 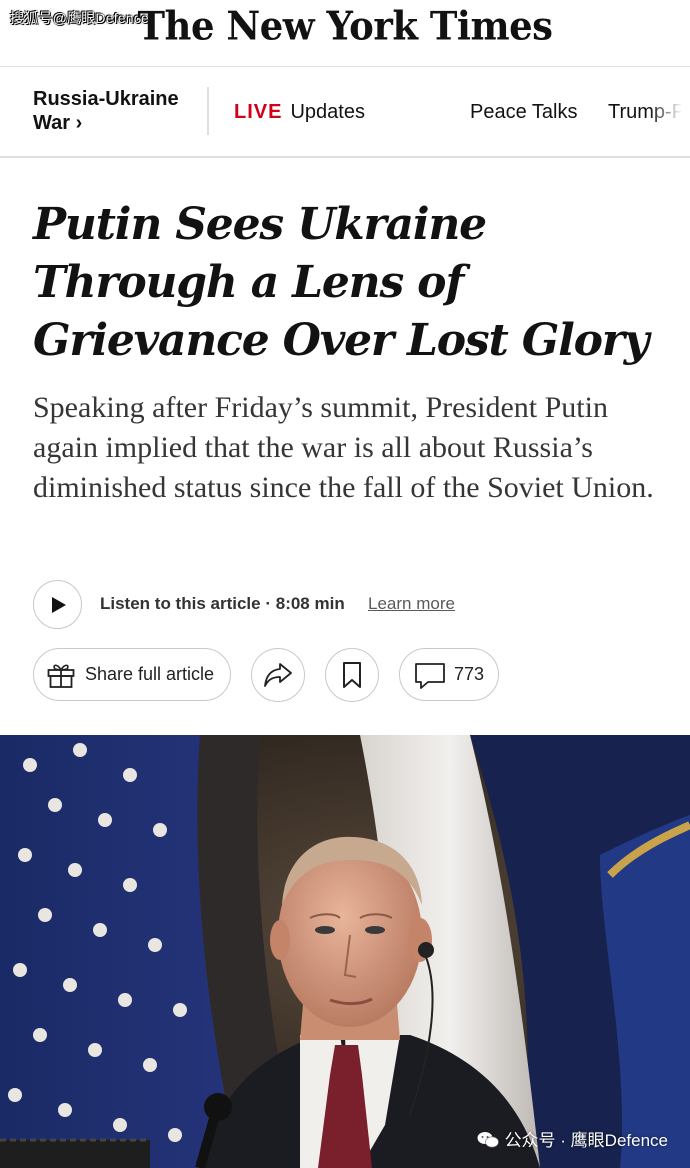 What do you see at coordinates (411, 604) in the screenshot?
I see `learn-more-link: Learn more` at bounding box center [411, 604].